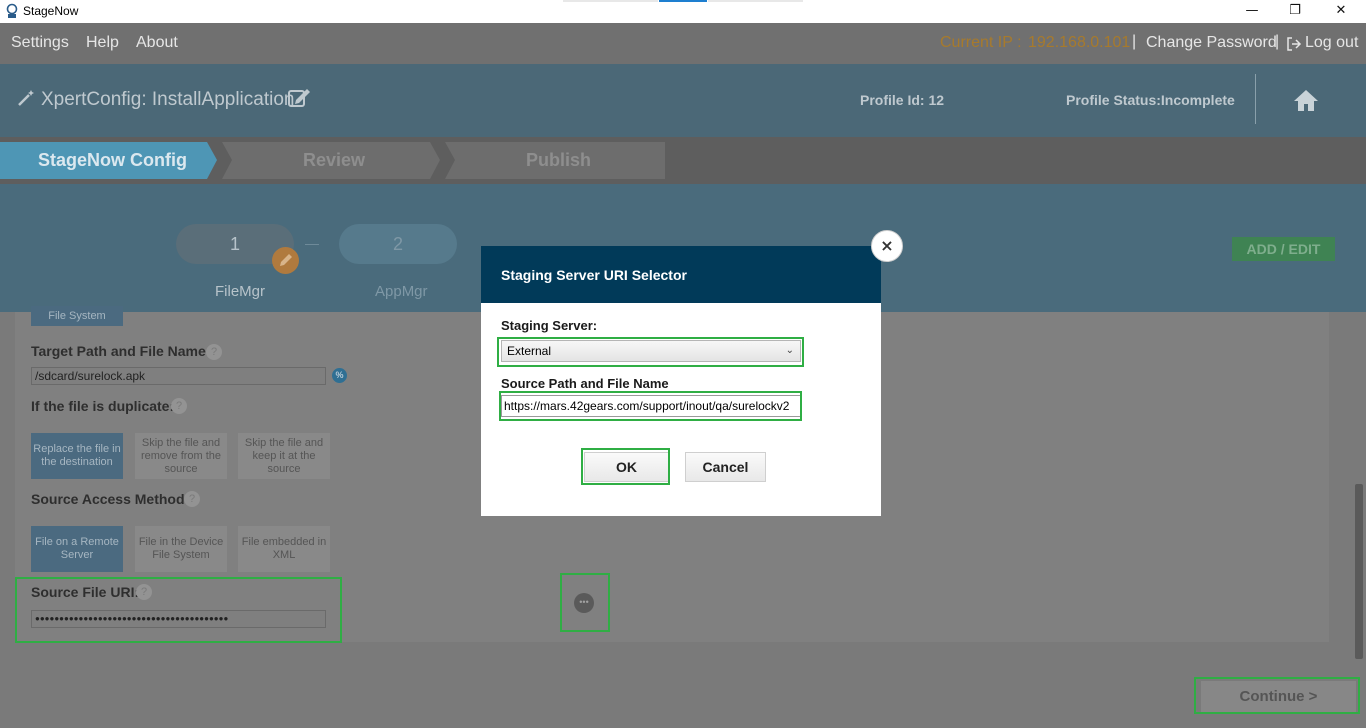  Describe the element at coordinates (902, 100) in the screenshot. I see `profile-id: Profile Id: 12` at that location.